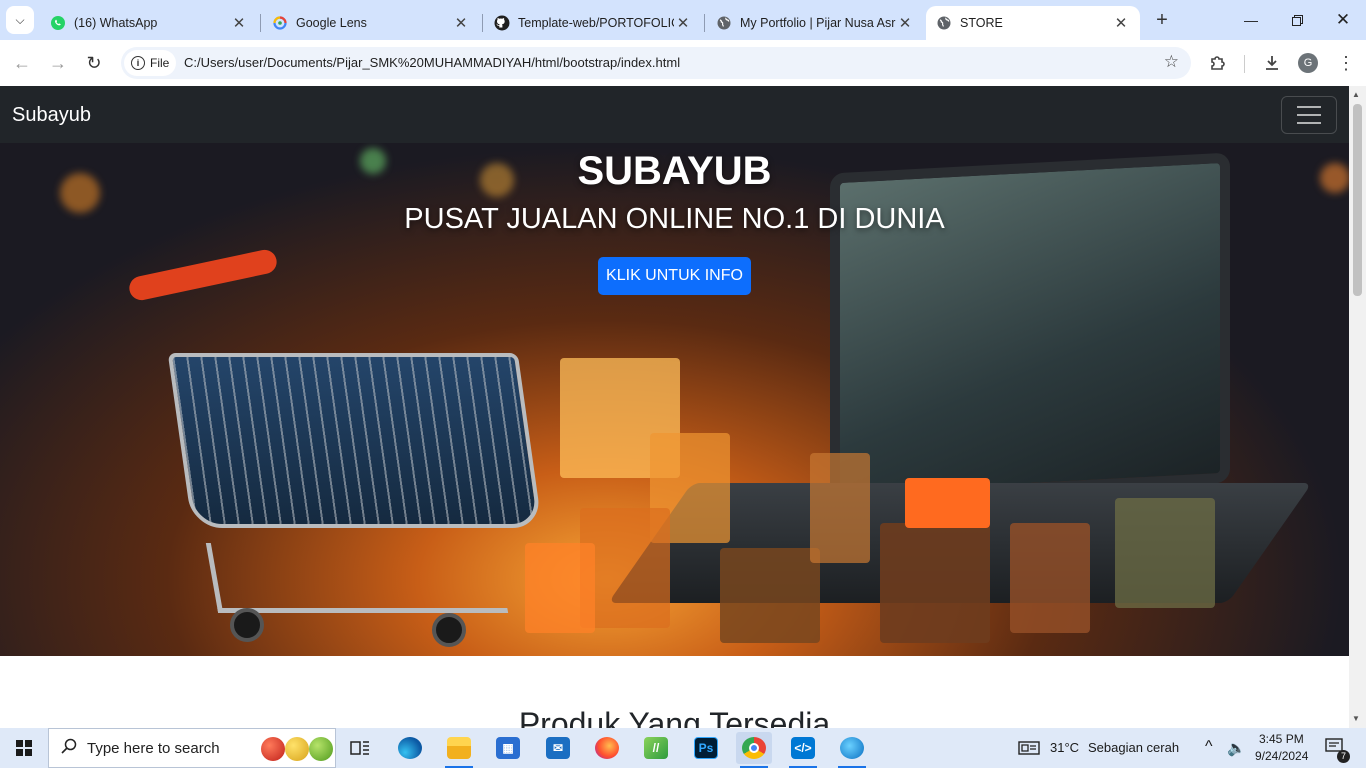  Describe the element at coordinates (1356, 718) in the screenshot. I see `scroll-down-arrow-icon: ▼` at that location.